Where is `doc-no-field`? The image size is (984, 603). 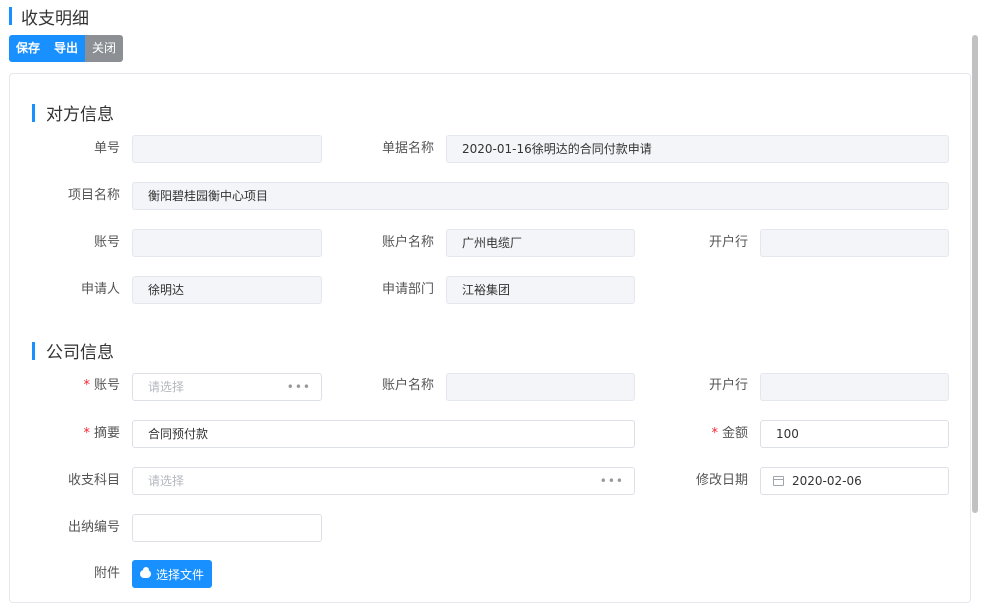
doc-no-field is located at coordinates (227, 149).